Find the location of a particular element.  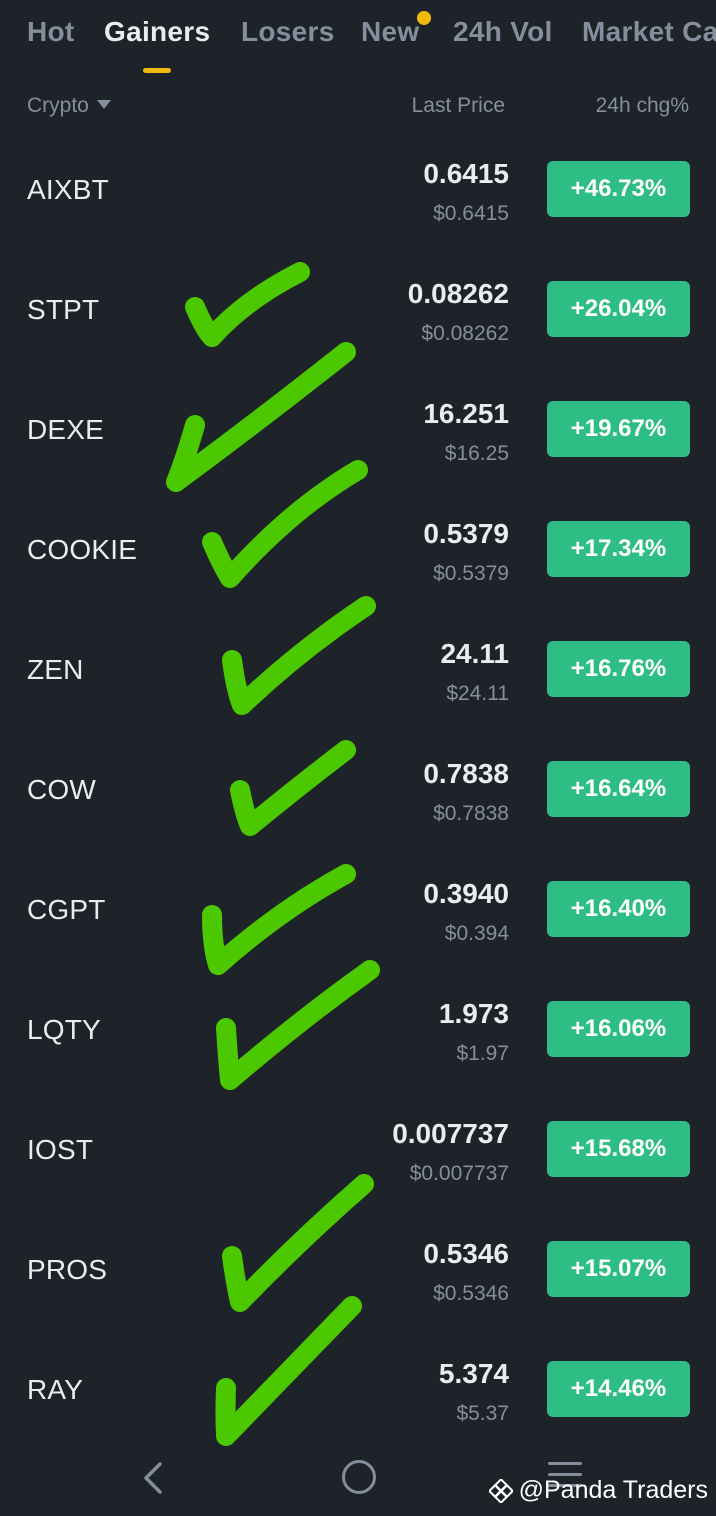

fiat-price: $0.6415 is located at coordinates (471, 213).